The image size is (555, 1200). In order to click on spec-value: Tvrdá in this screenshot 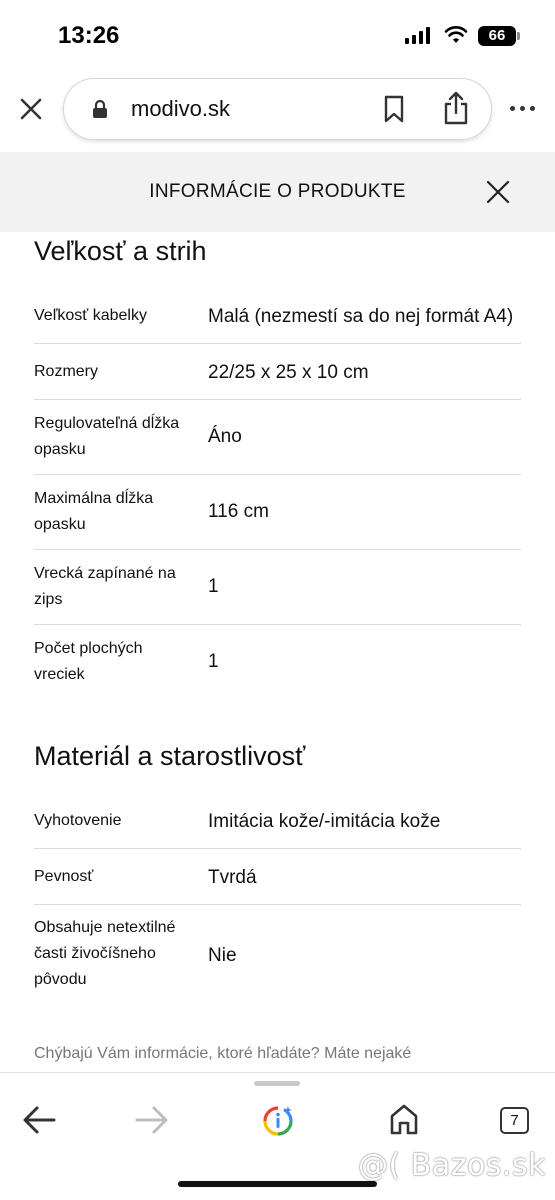, I will do `click(232, 877)`.